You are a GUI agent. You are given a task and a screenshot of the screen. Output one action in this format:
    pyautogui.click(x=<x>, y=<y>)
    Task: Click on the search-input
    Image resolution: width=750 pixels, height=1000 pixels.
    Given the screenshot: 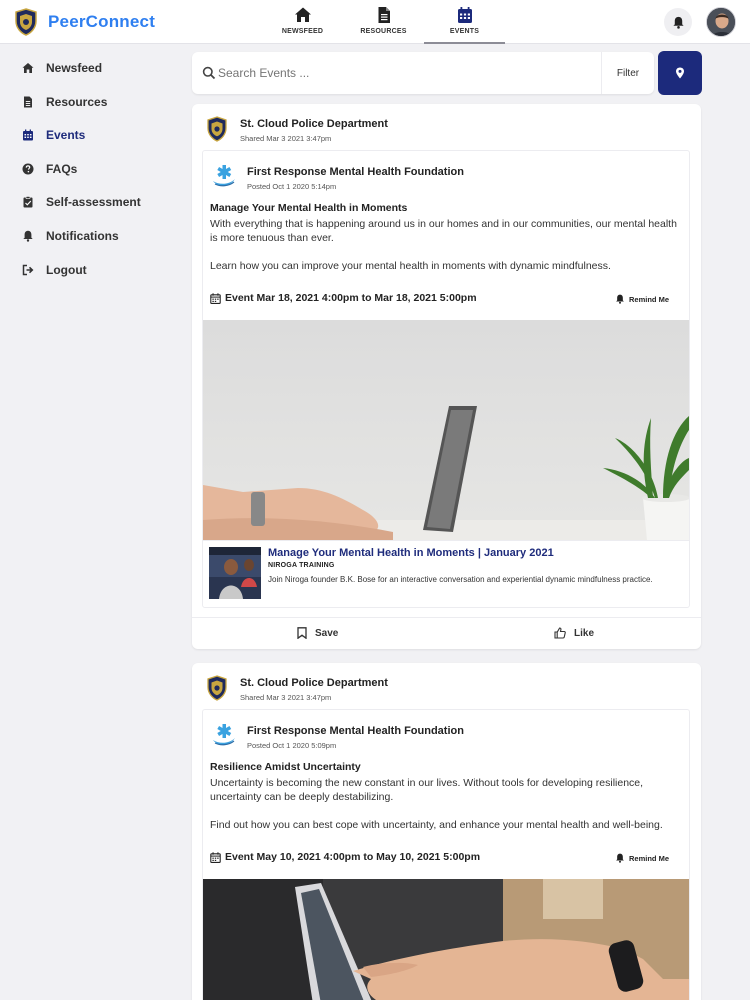 What is the action you would take?
    pyautogui.click(x=403, y=73)
    